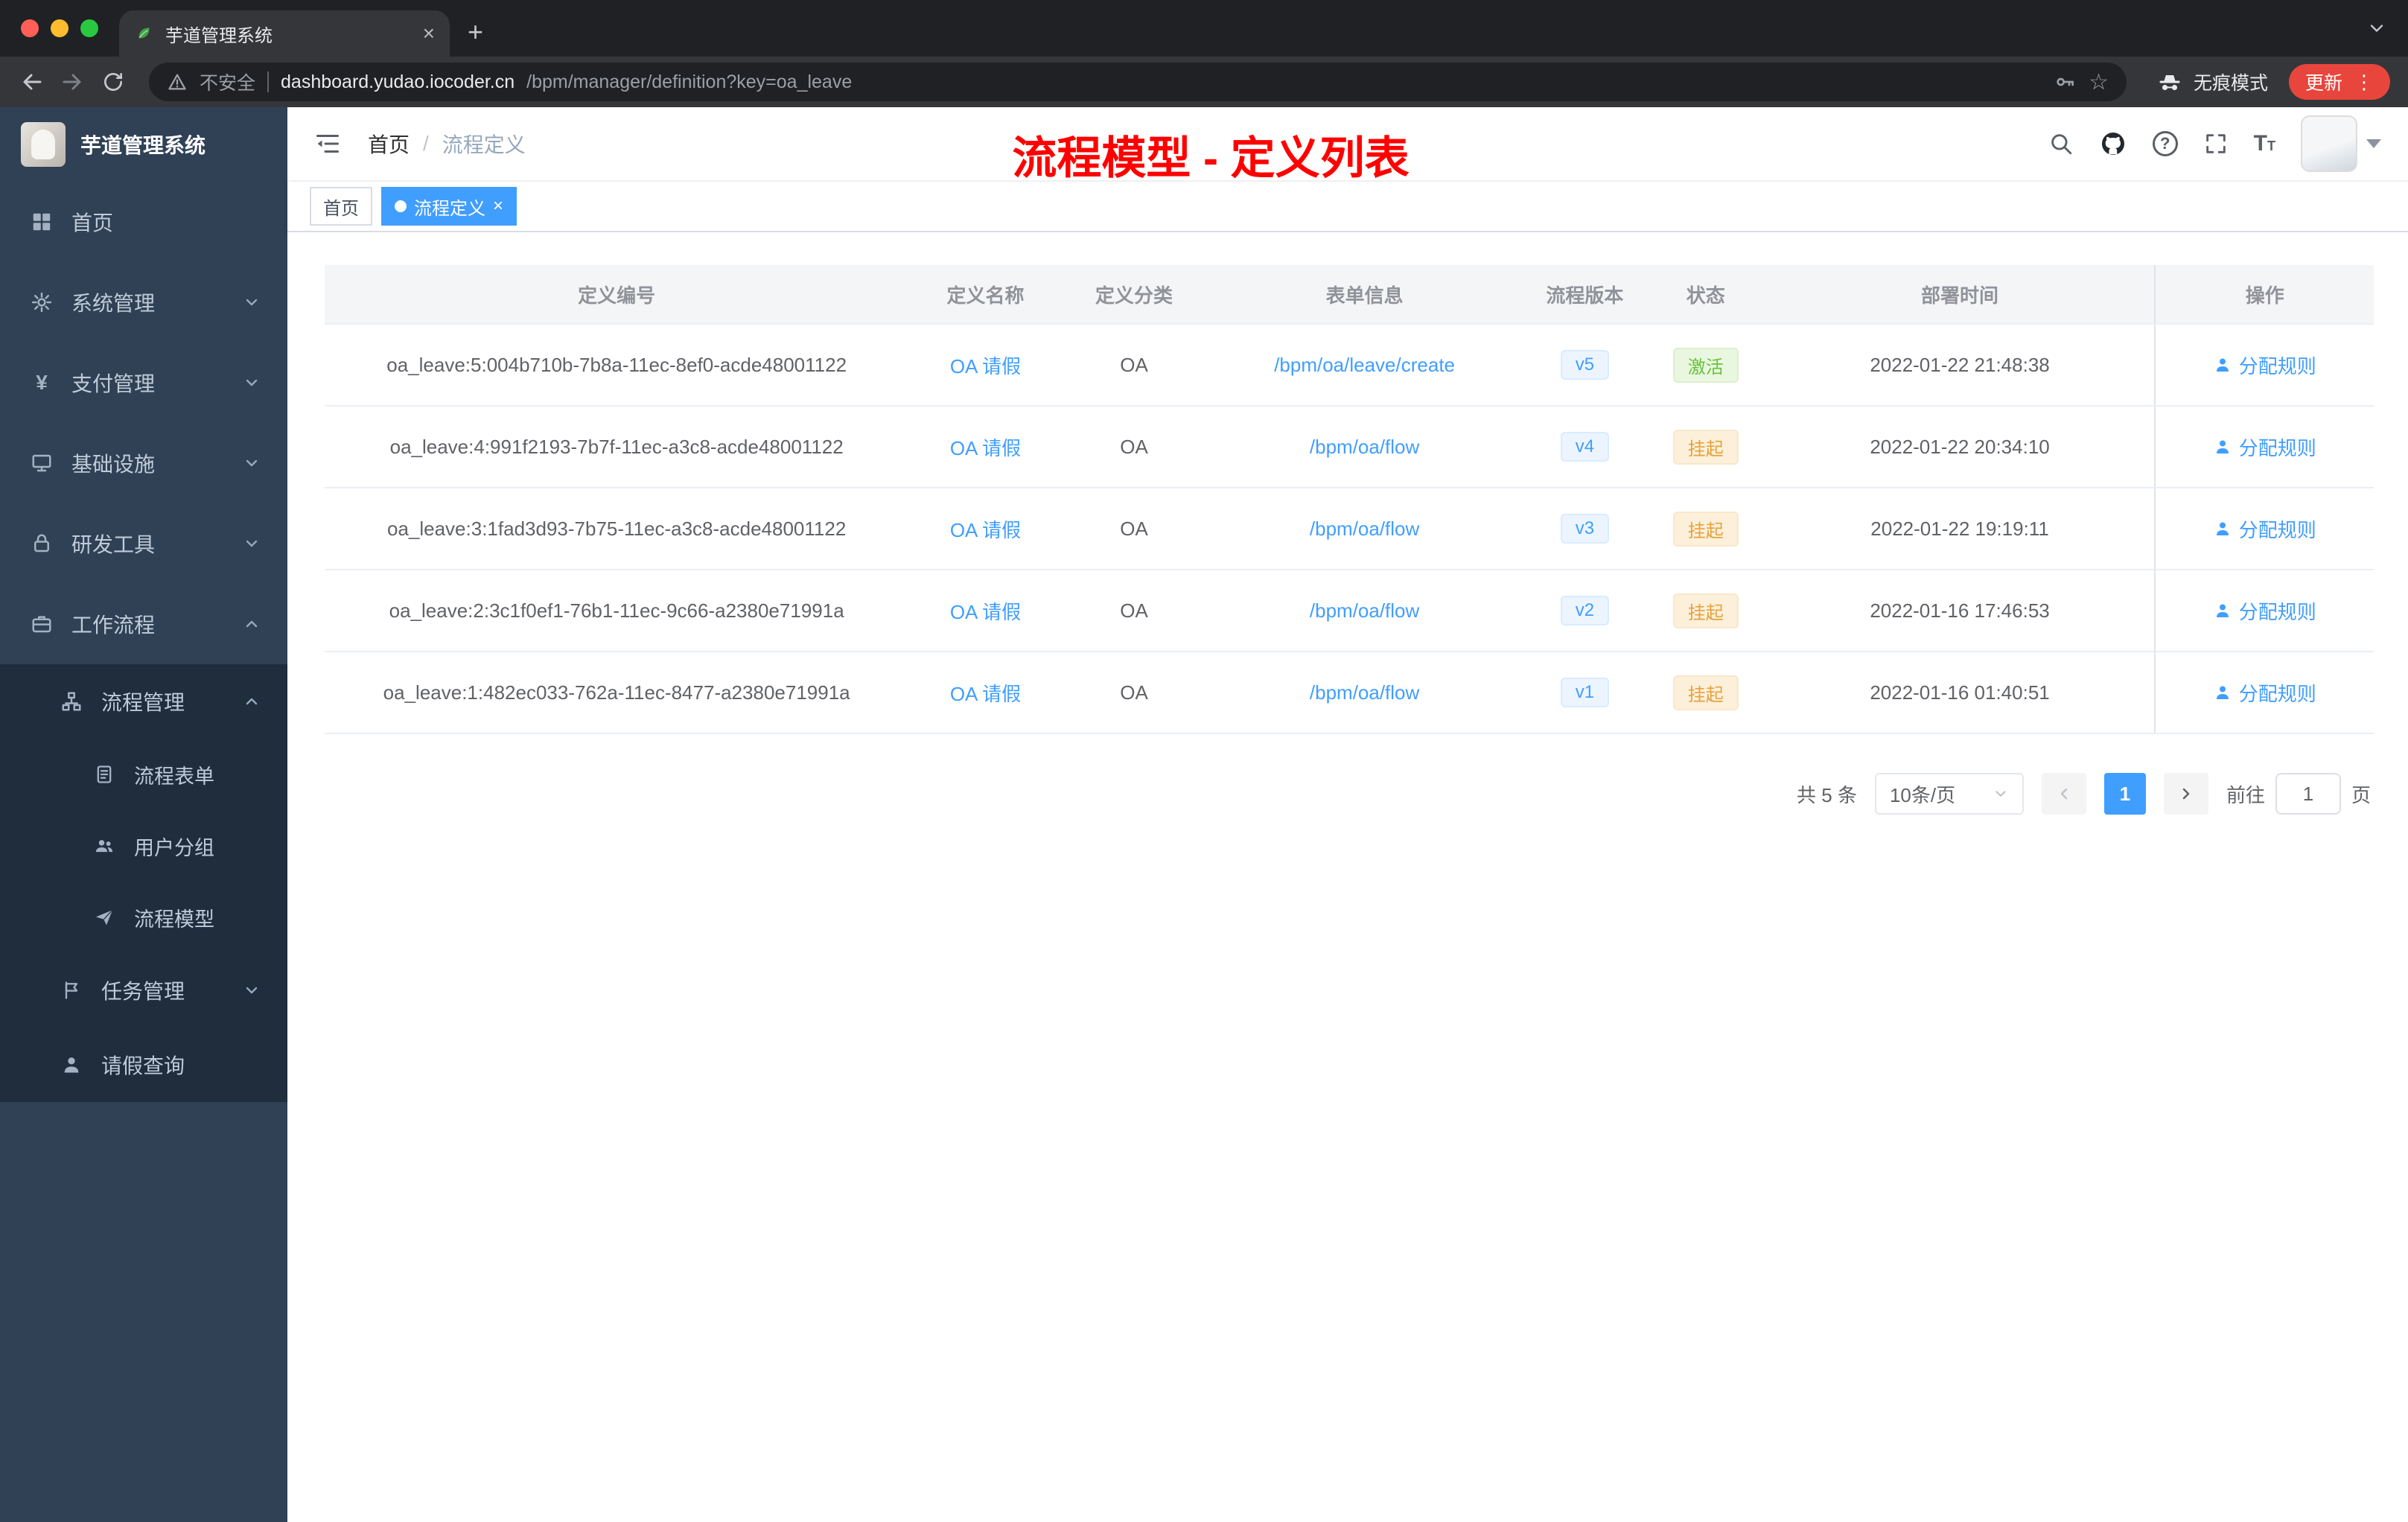 The image size is (2408, 1522). I want to click on next-page-button, so click(2185, 794).